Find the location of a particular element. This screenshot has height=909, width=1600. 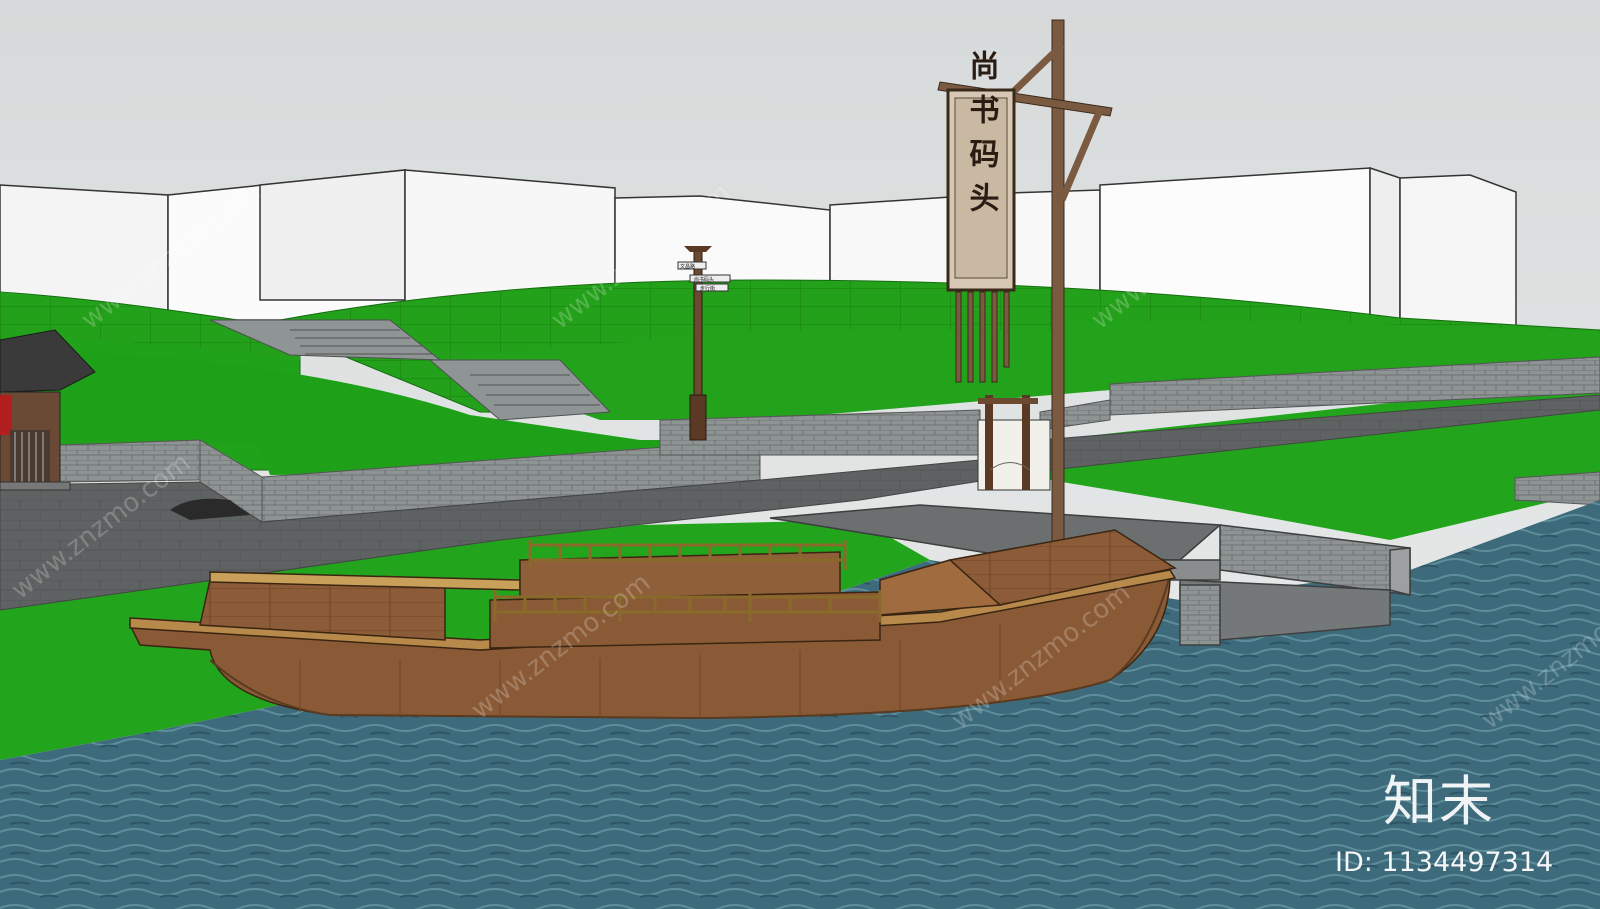

signpost-label-1: 文昌路 is located at coordinates (687, 266).